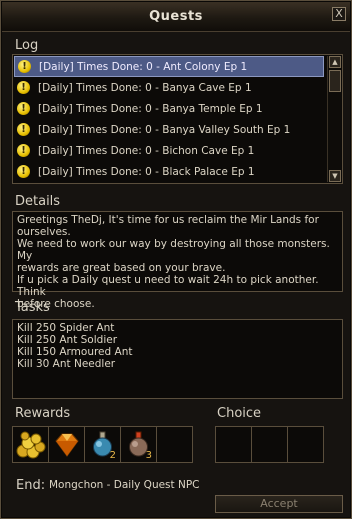 Image resolution: width=352 pixels, height=519 pixels. Describe the element at coordinates (339, 14) in the screenshot. I see `close-button: X` at that location.